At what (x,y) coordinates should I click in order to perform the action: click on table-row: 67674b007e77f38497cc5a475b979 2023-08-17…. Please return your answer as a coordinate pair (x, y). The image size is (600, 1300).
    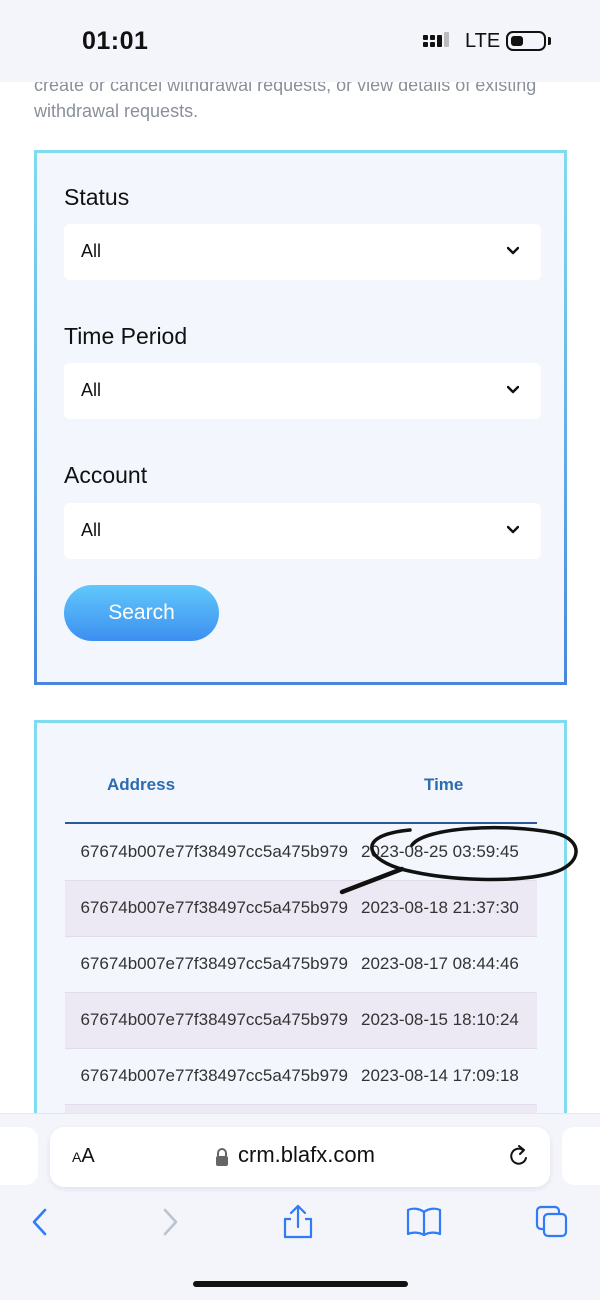
    Looking at the image, I should click on (301, 965).